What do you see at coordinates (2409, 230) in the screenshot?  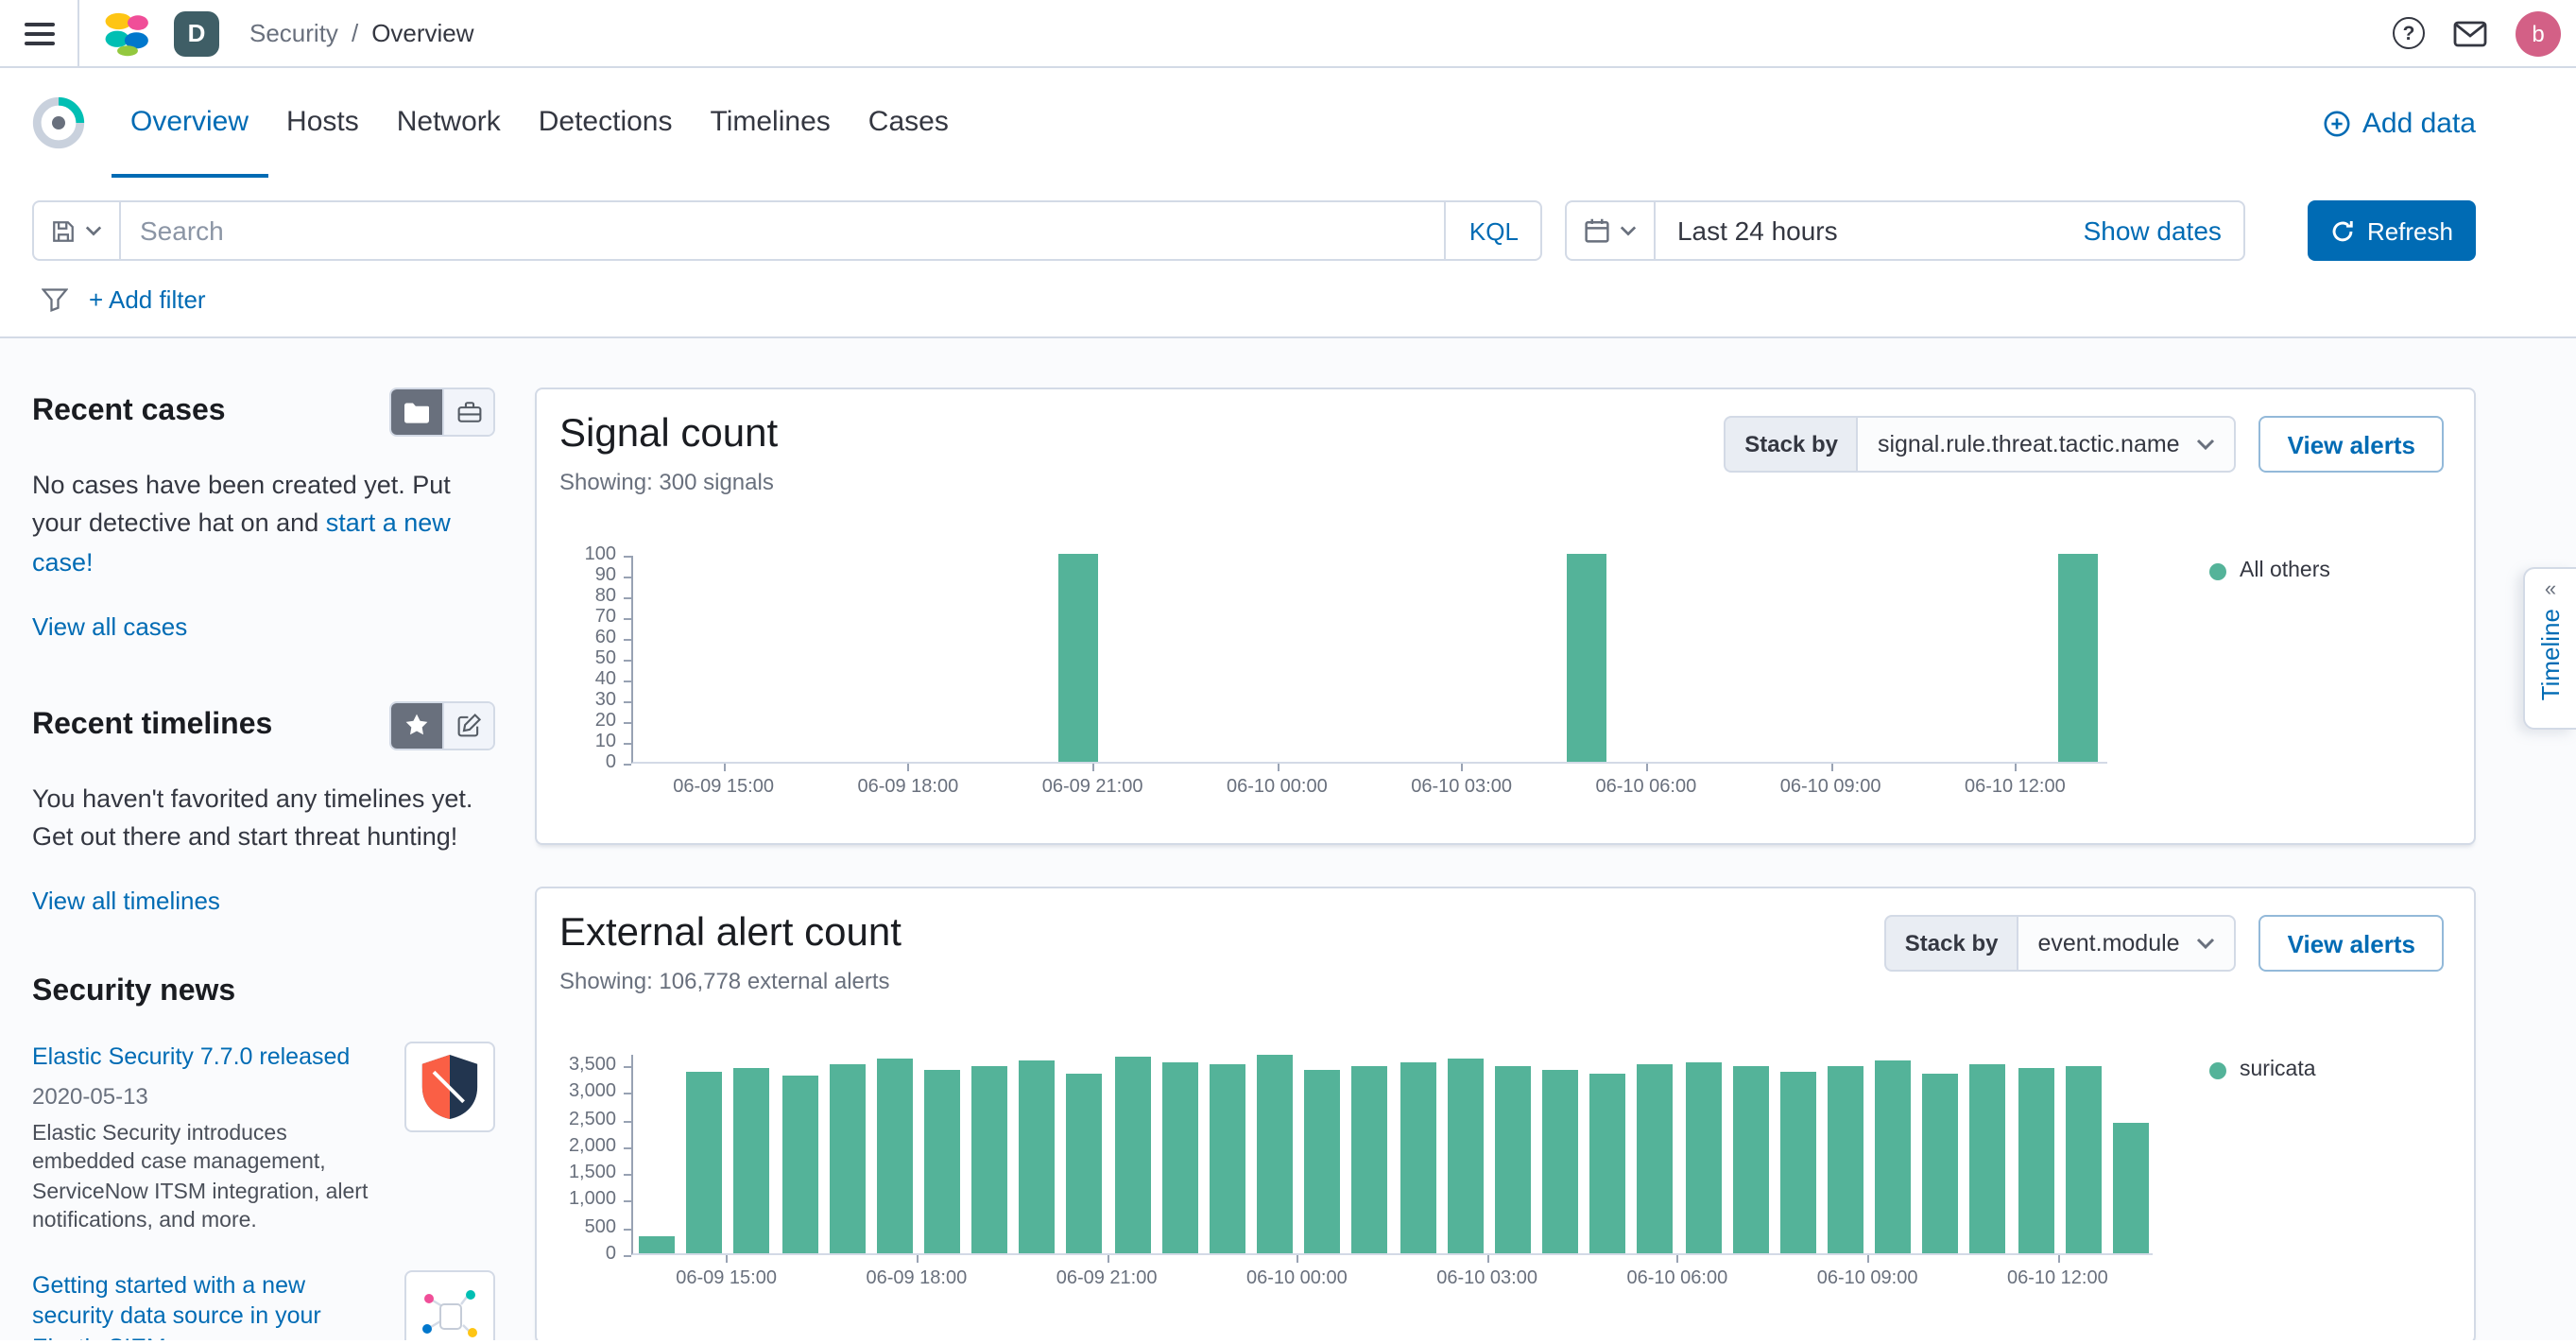 I see `refresh-label: Refresh` at bounding box center [2409, 230].